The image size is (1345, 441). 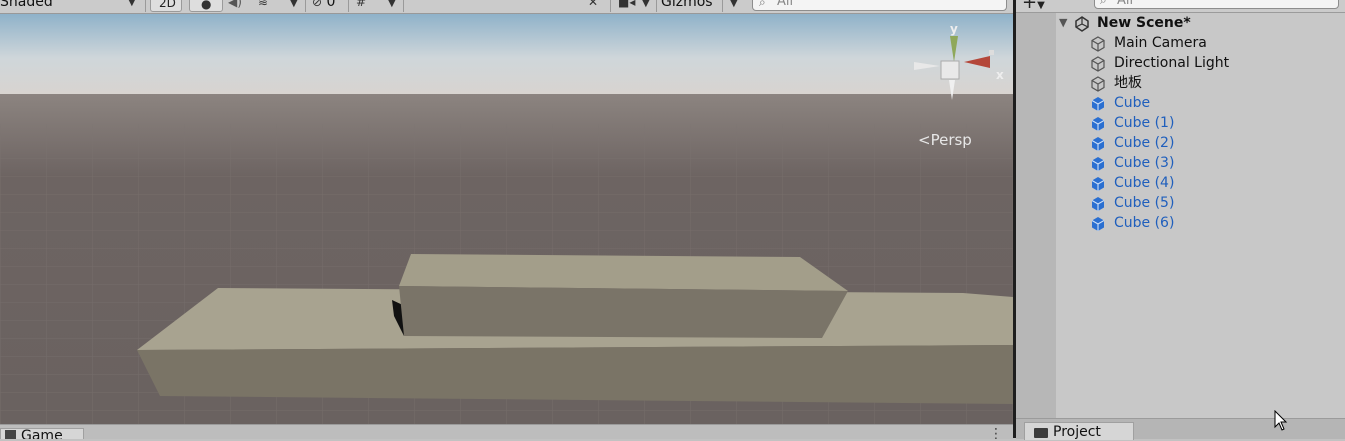 I want to click on camera-icon: ■◂, so click(x=627, y=4).